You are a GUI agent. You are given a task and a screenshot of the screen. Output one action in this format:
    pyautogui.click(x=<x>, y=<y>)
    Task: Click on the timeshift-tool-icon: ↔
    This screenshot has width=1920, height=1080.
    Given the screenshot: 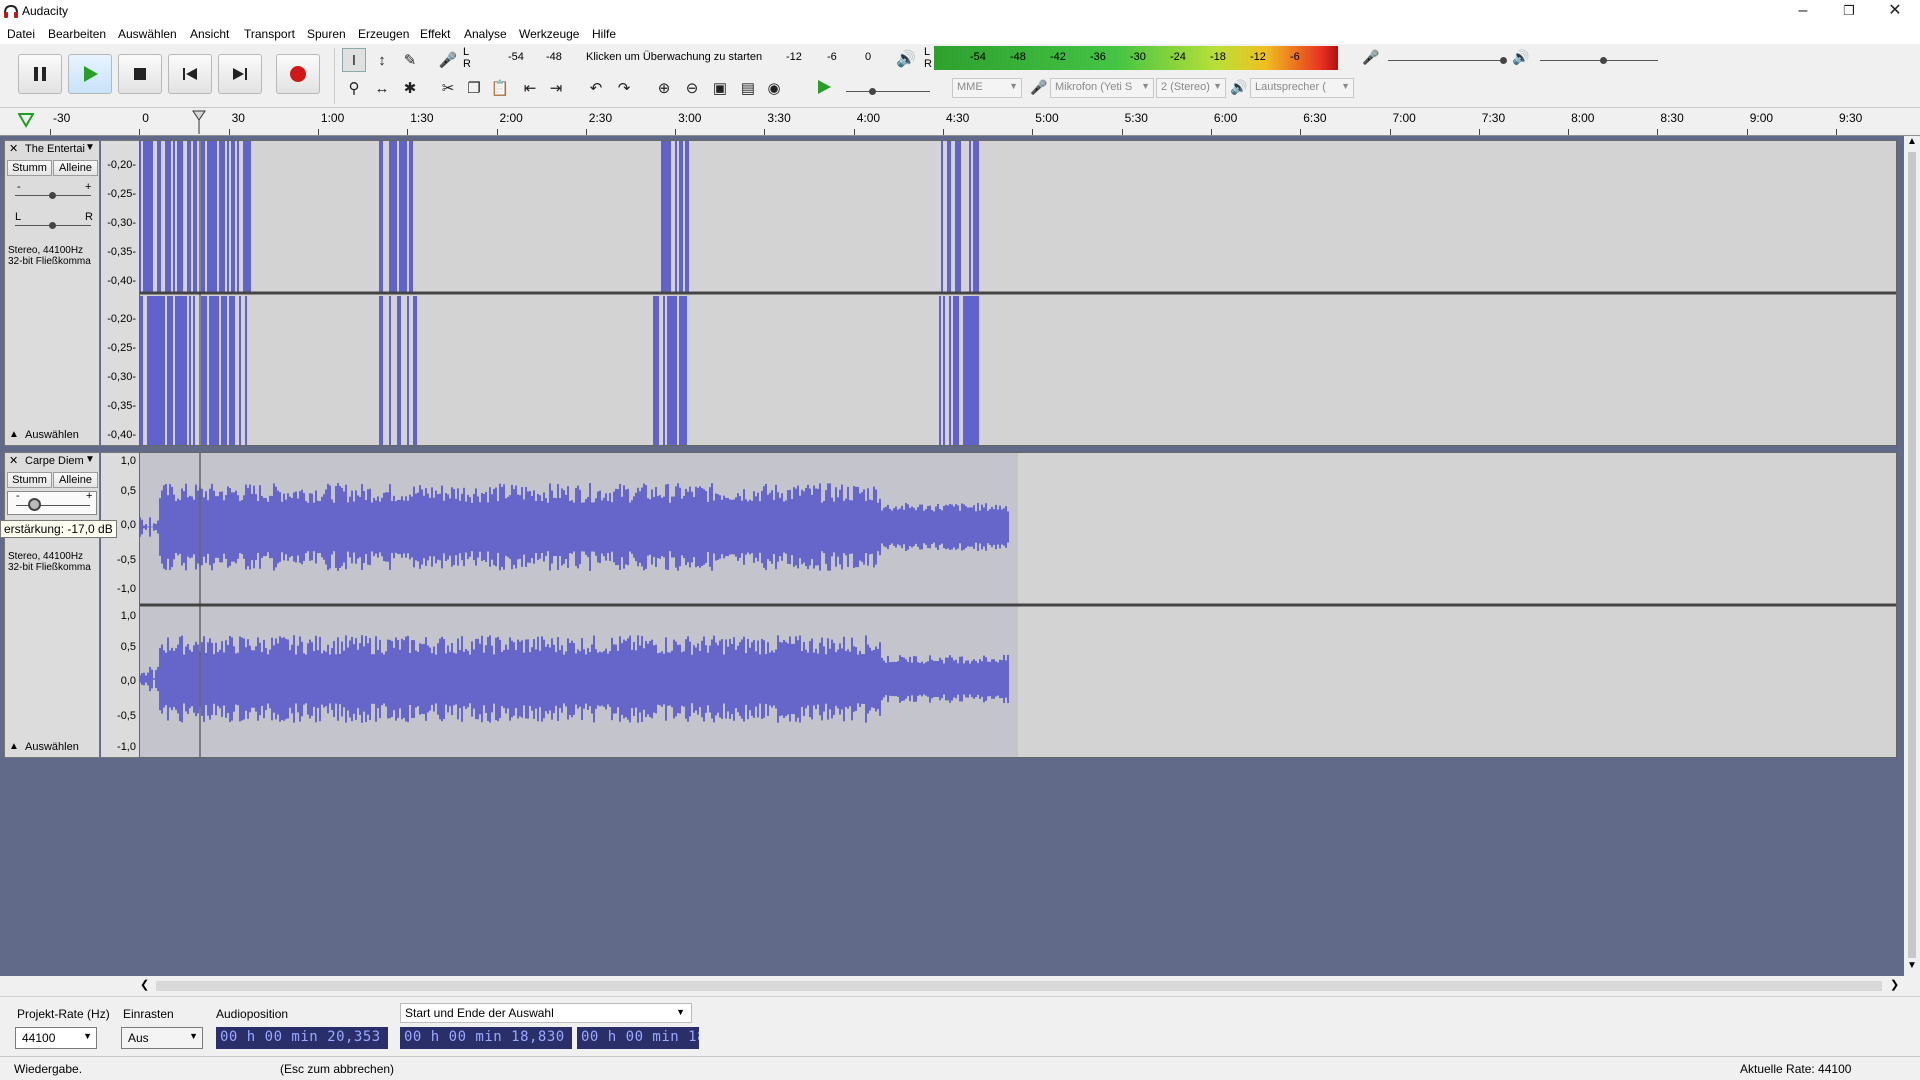 What is the action you would take?
    pyautogui.click(x=382, y=88)
    